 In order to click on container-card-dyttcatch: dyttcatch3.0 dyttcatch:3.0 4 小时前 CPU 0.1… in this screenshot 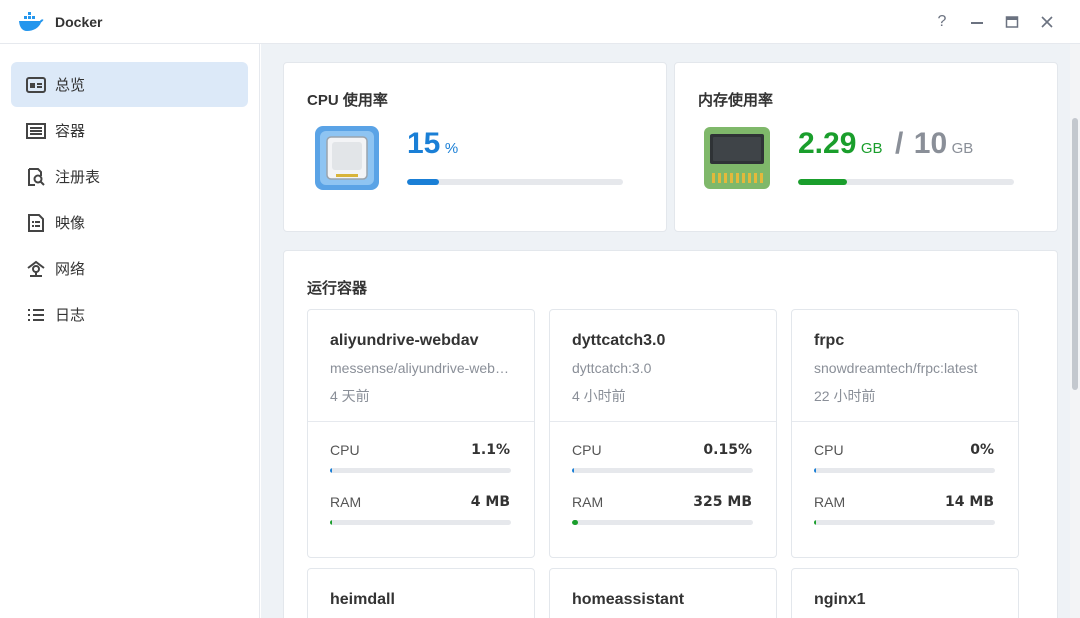, I will do `click(663, 433)`.